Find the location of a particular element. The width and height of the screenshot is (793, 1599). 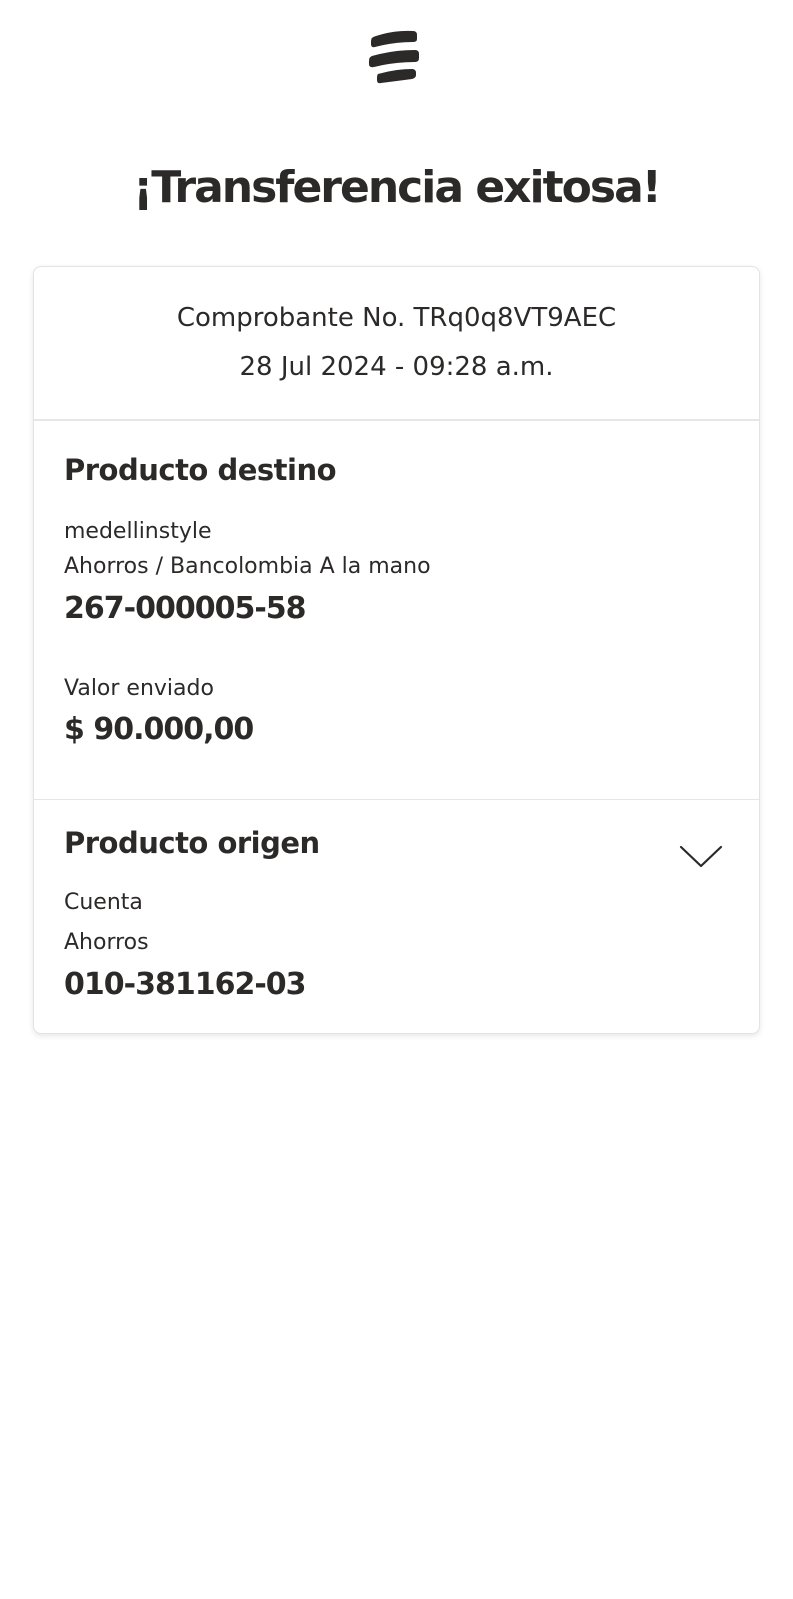

origin-label: Cuenta is located at coordinates (103, 902).